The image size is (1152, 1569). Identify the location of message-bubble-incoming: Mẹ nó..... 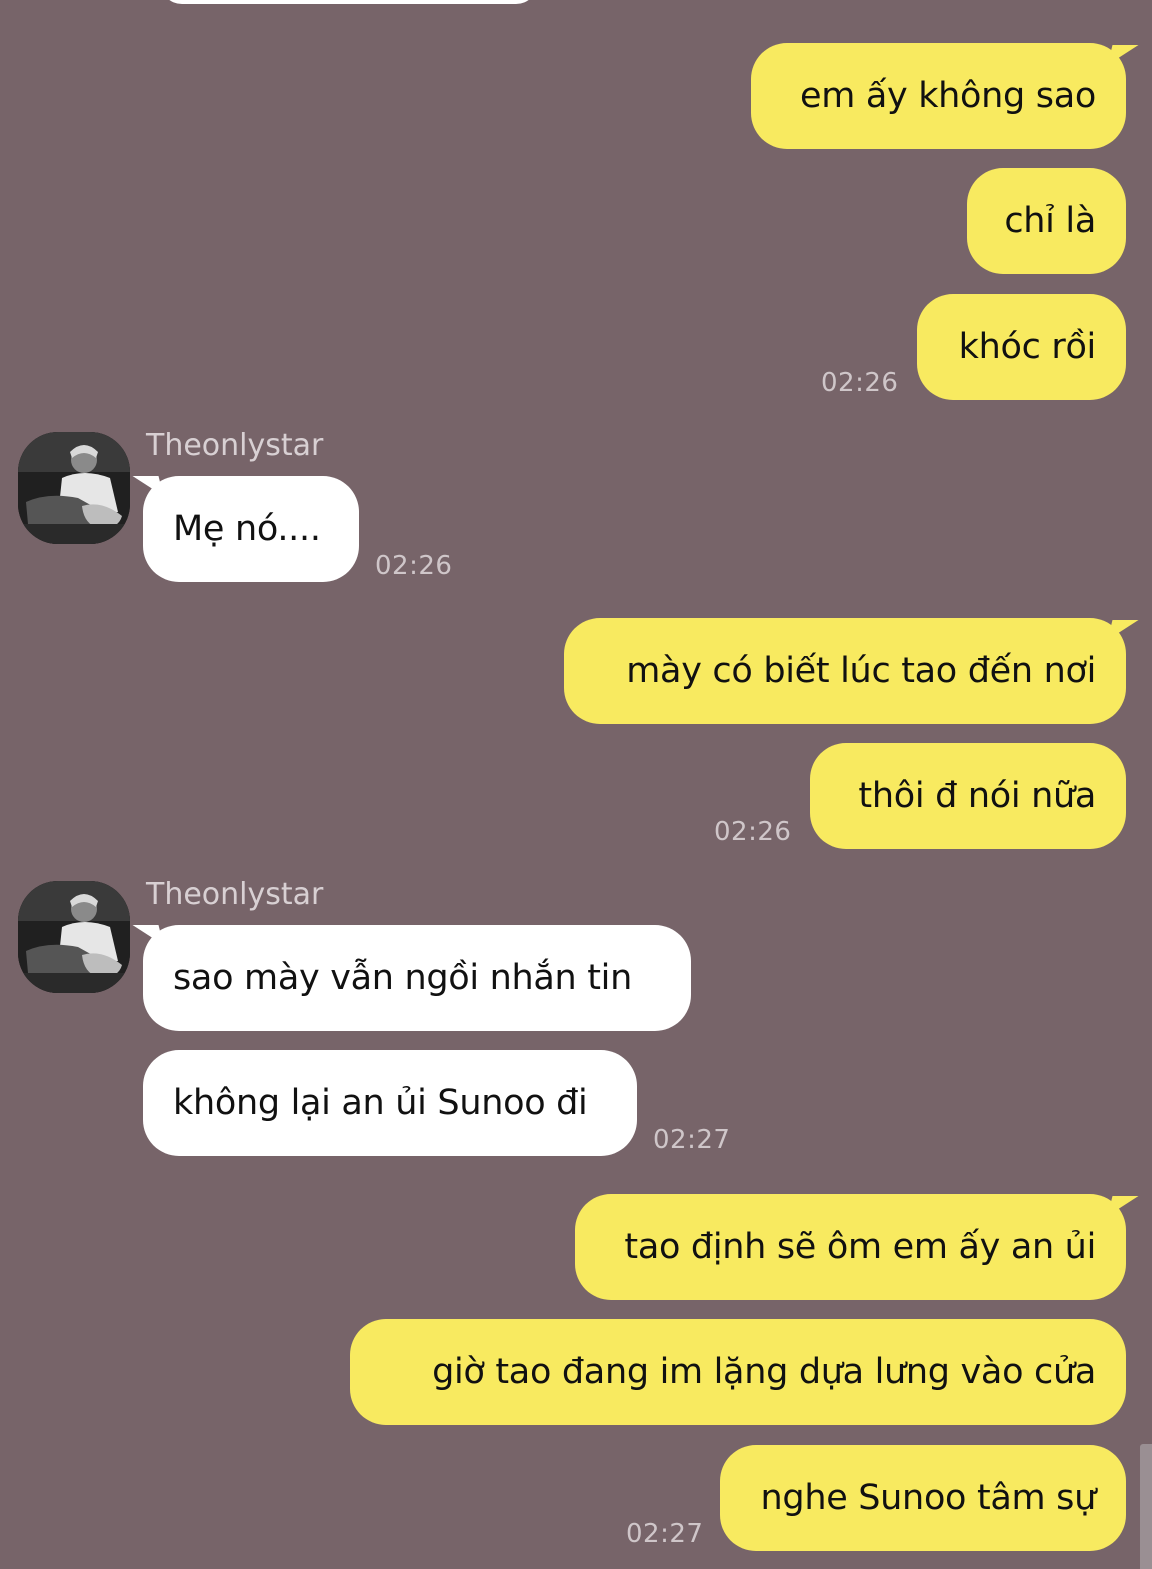
(251, 529).